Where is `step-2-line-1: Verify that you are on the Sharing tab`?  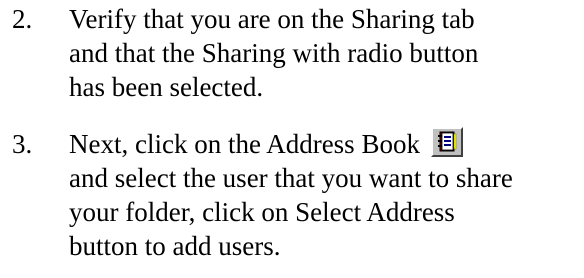
step-2-line-1: Verify that you are on the Sharing tab is located at coordinates (272, 19).